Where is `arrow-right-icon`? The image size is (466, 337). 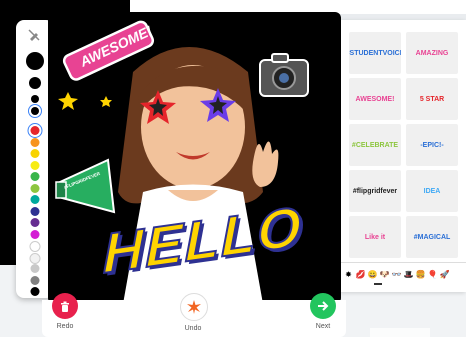
arrow-right-icon is located at coordinates (323, 306).